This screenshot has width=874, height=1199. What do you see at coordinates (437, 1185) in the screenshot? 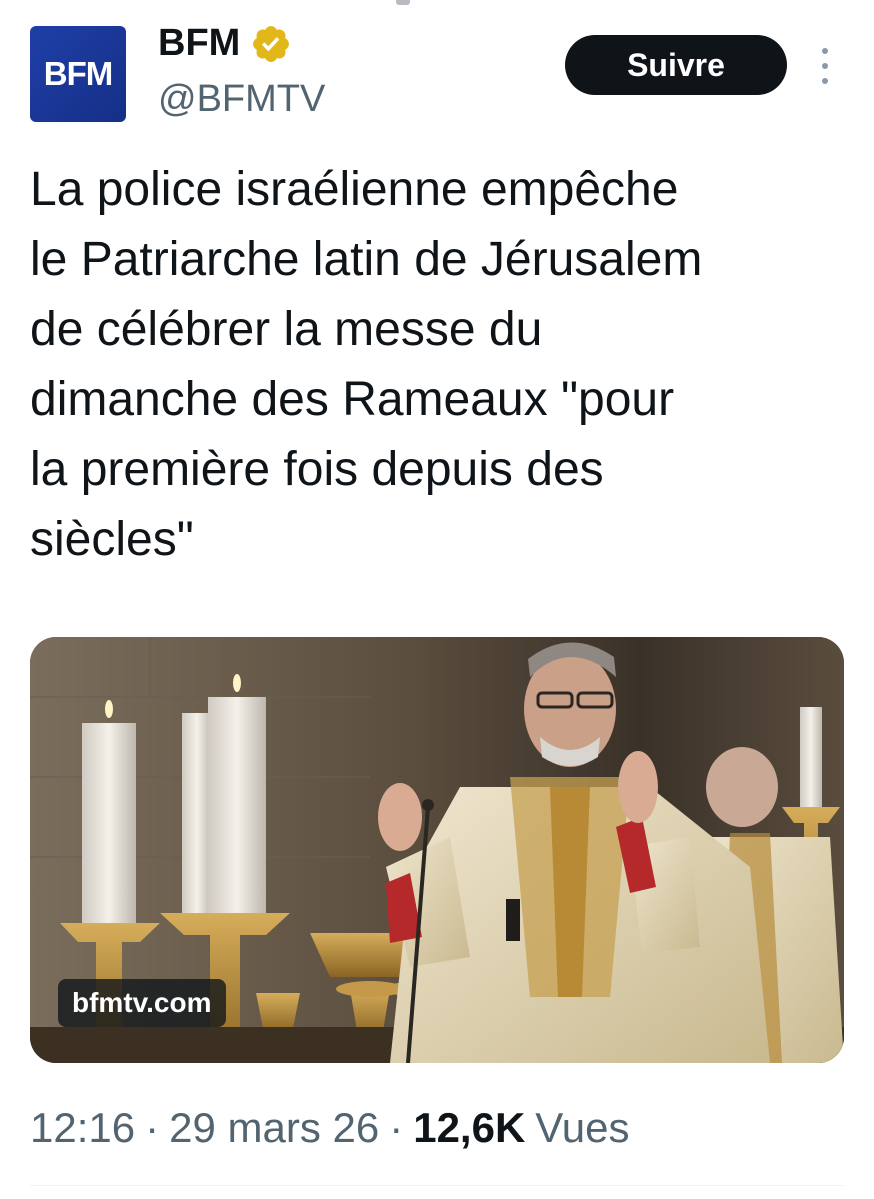
I see `divider` at bounding box center [437, 1185].